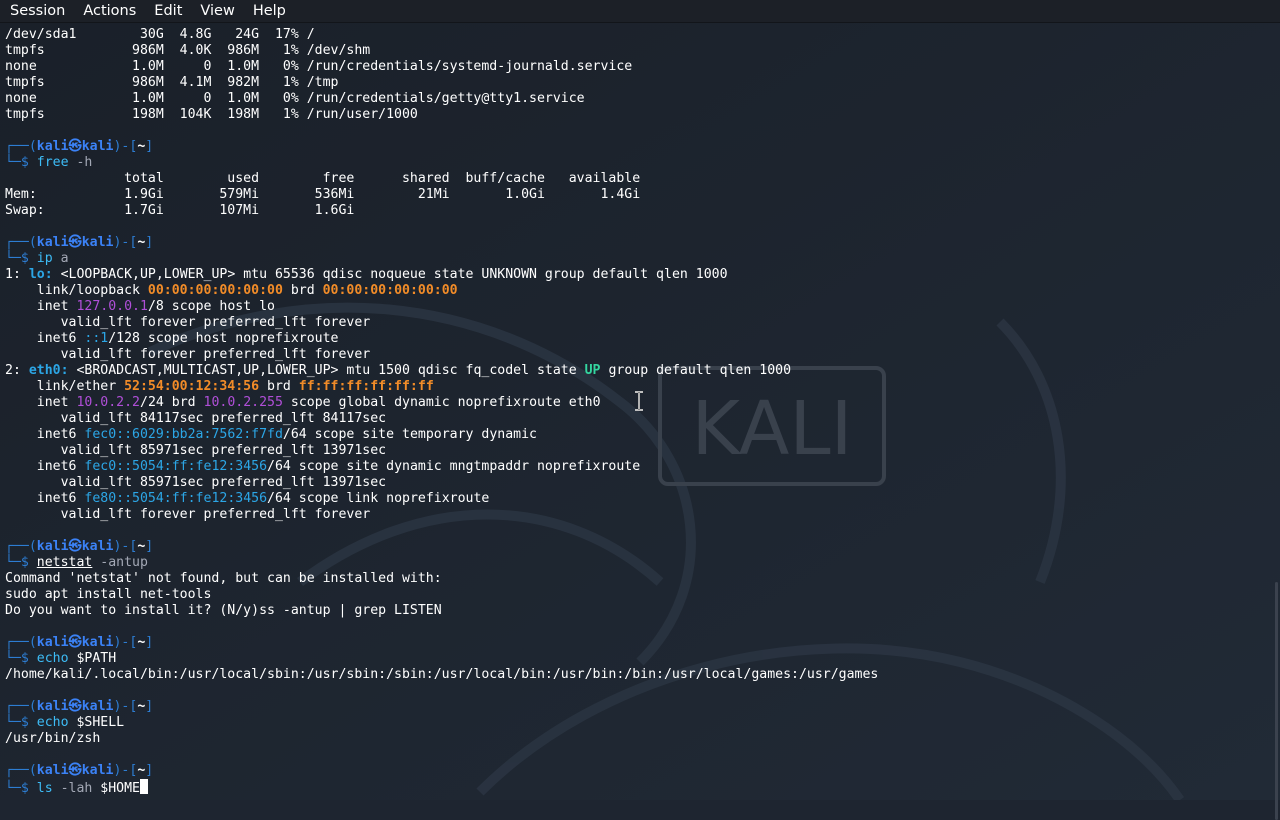 Image resolution: width=1280 pixels, height=820 pixels. I want to click on menu-session: Session, so click(37, 11).